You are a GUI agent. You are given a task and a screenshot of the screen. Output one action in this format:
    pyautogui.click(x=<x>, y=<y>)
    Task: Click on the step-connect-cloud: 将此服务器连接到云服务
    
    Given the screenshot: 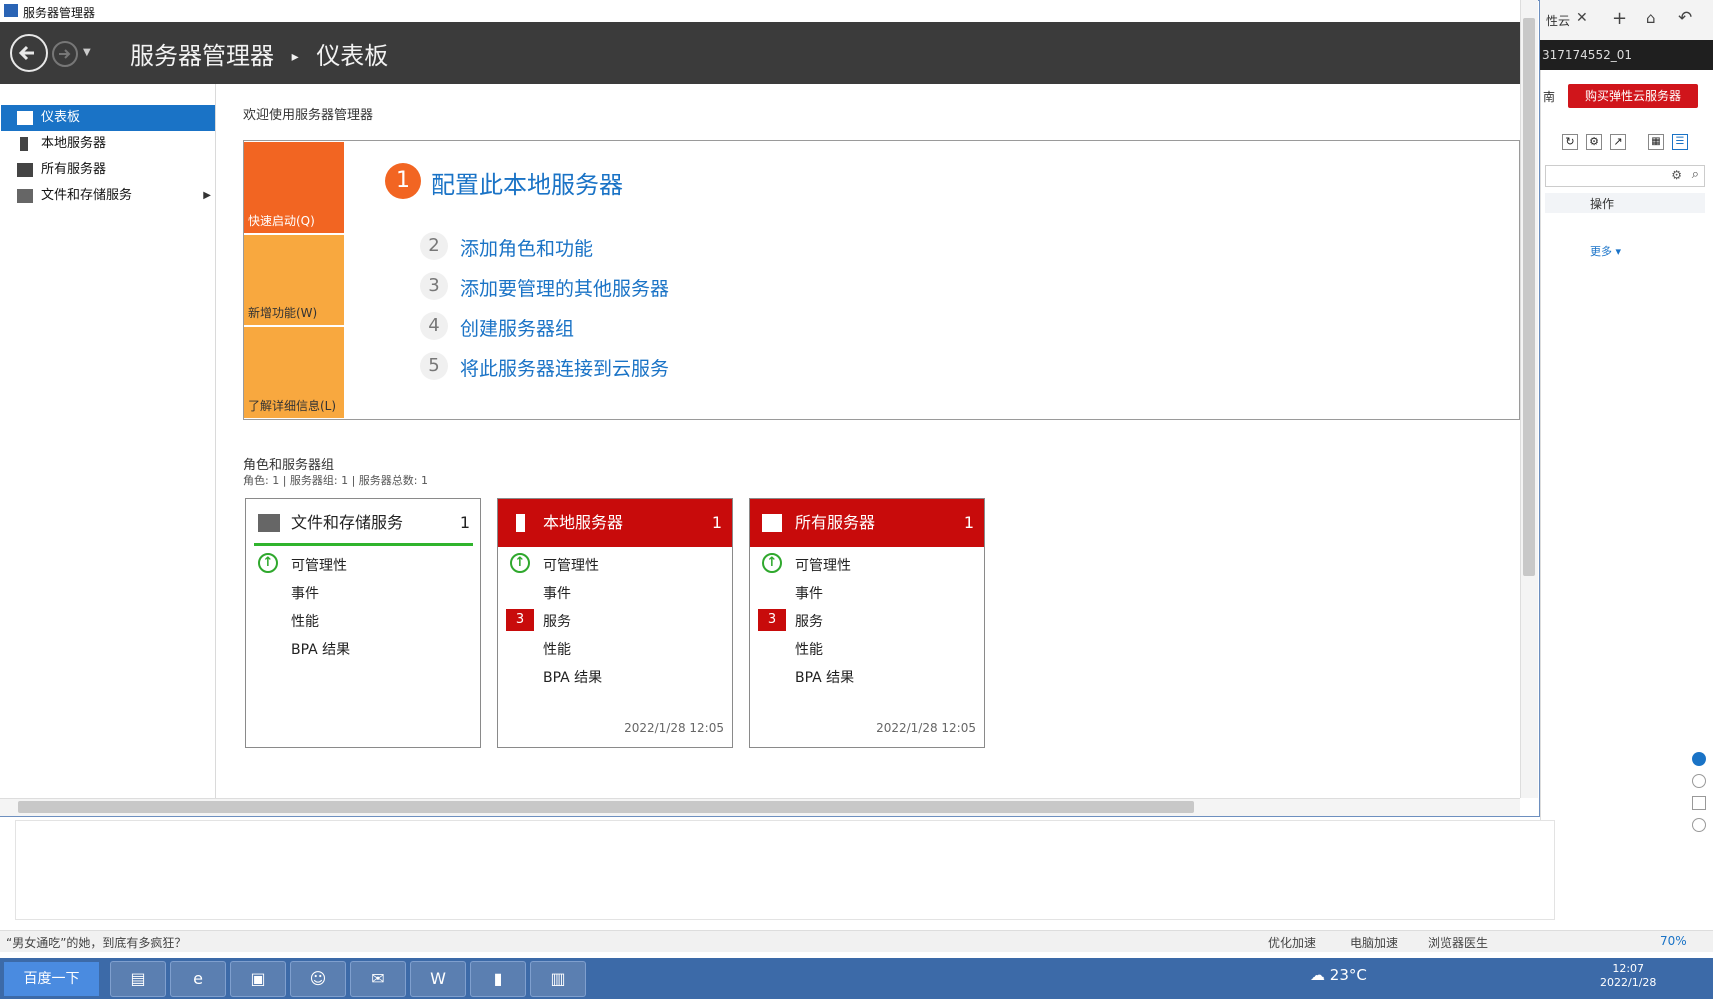 What is the action you would take?
    pyautogui.click(x=564, y=367)
    